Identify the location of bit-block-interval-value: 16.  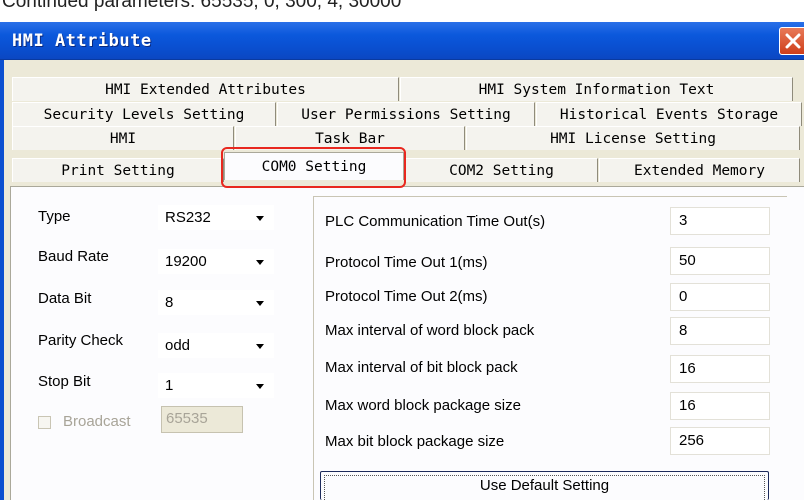
(687, 368).